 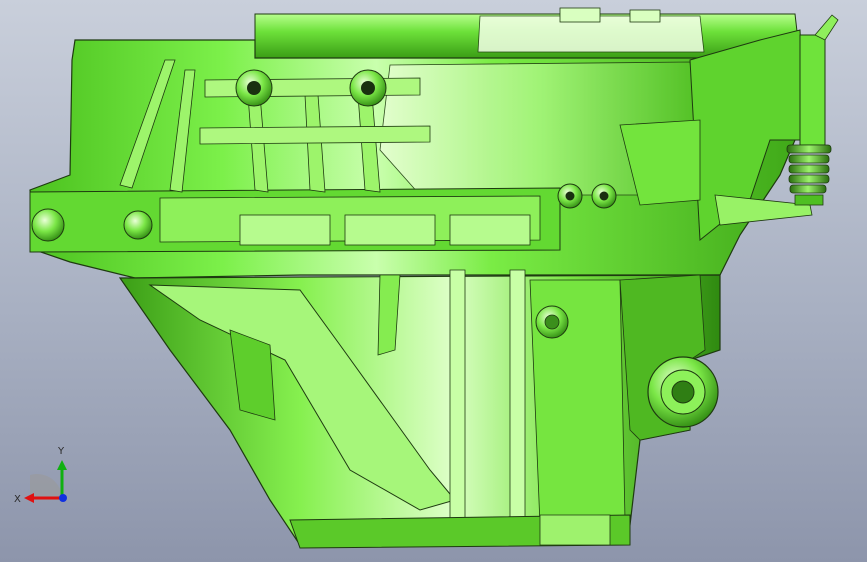 I want to click on view-orientation-triad: X Y, so click(x=47, y=475).